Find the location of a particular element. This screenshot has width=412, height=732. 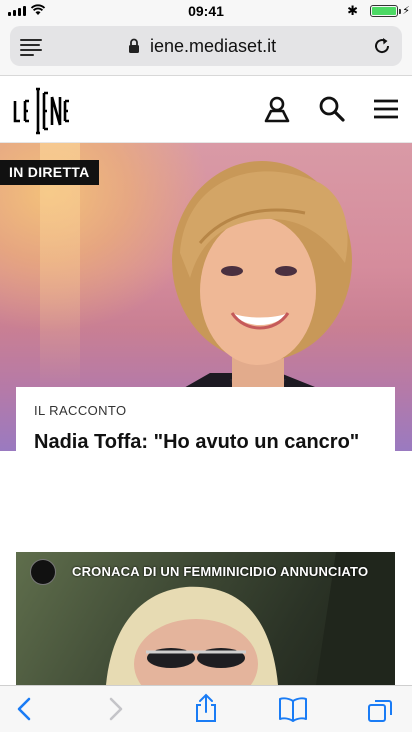

reader-menu-icon is located at coordinates (31, 49).